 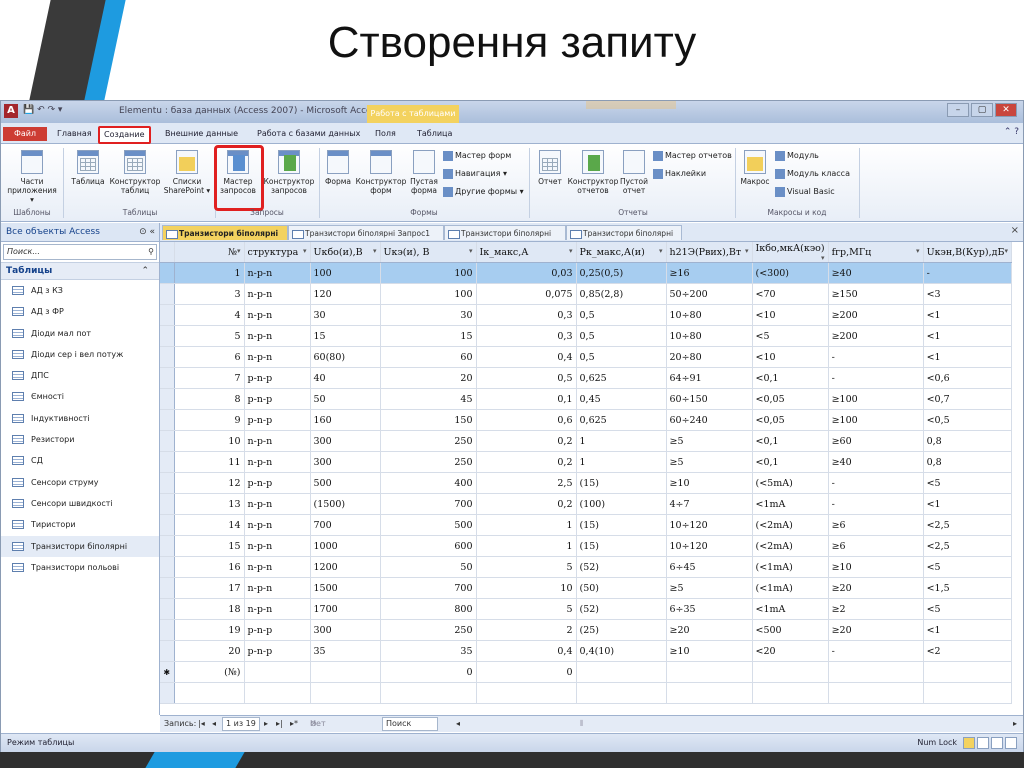 What do you see at coordinates (526, 567) in the screenshot?
I see `table-cell: 5` at bounding box center [526, 567].